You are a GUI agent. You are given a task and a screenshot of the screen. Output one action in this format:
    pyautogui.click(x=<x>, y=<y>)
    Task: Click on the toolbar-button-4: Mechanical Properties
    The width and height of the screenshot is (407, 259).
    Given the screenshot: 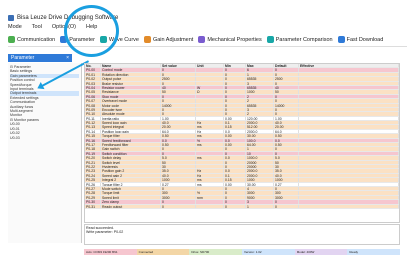 What is the action you would take?
    pyautogui.click(x=230, y=39)
    